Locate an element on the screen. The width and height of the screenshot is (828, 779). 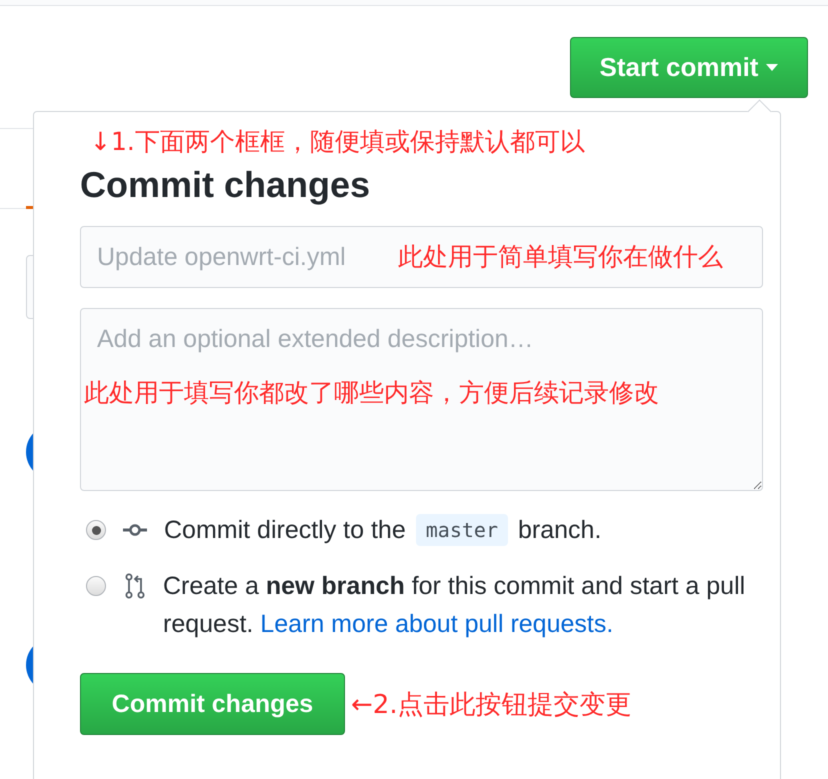
commit-icon is located at coordinates (135, 530).